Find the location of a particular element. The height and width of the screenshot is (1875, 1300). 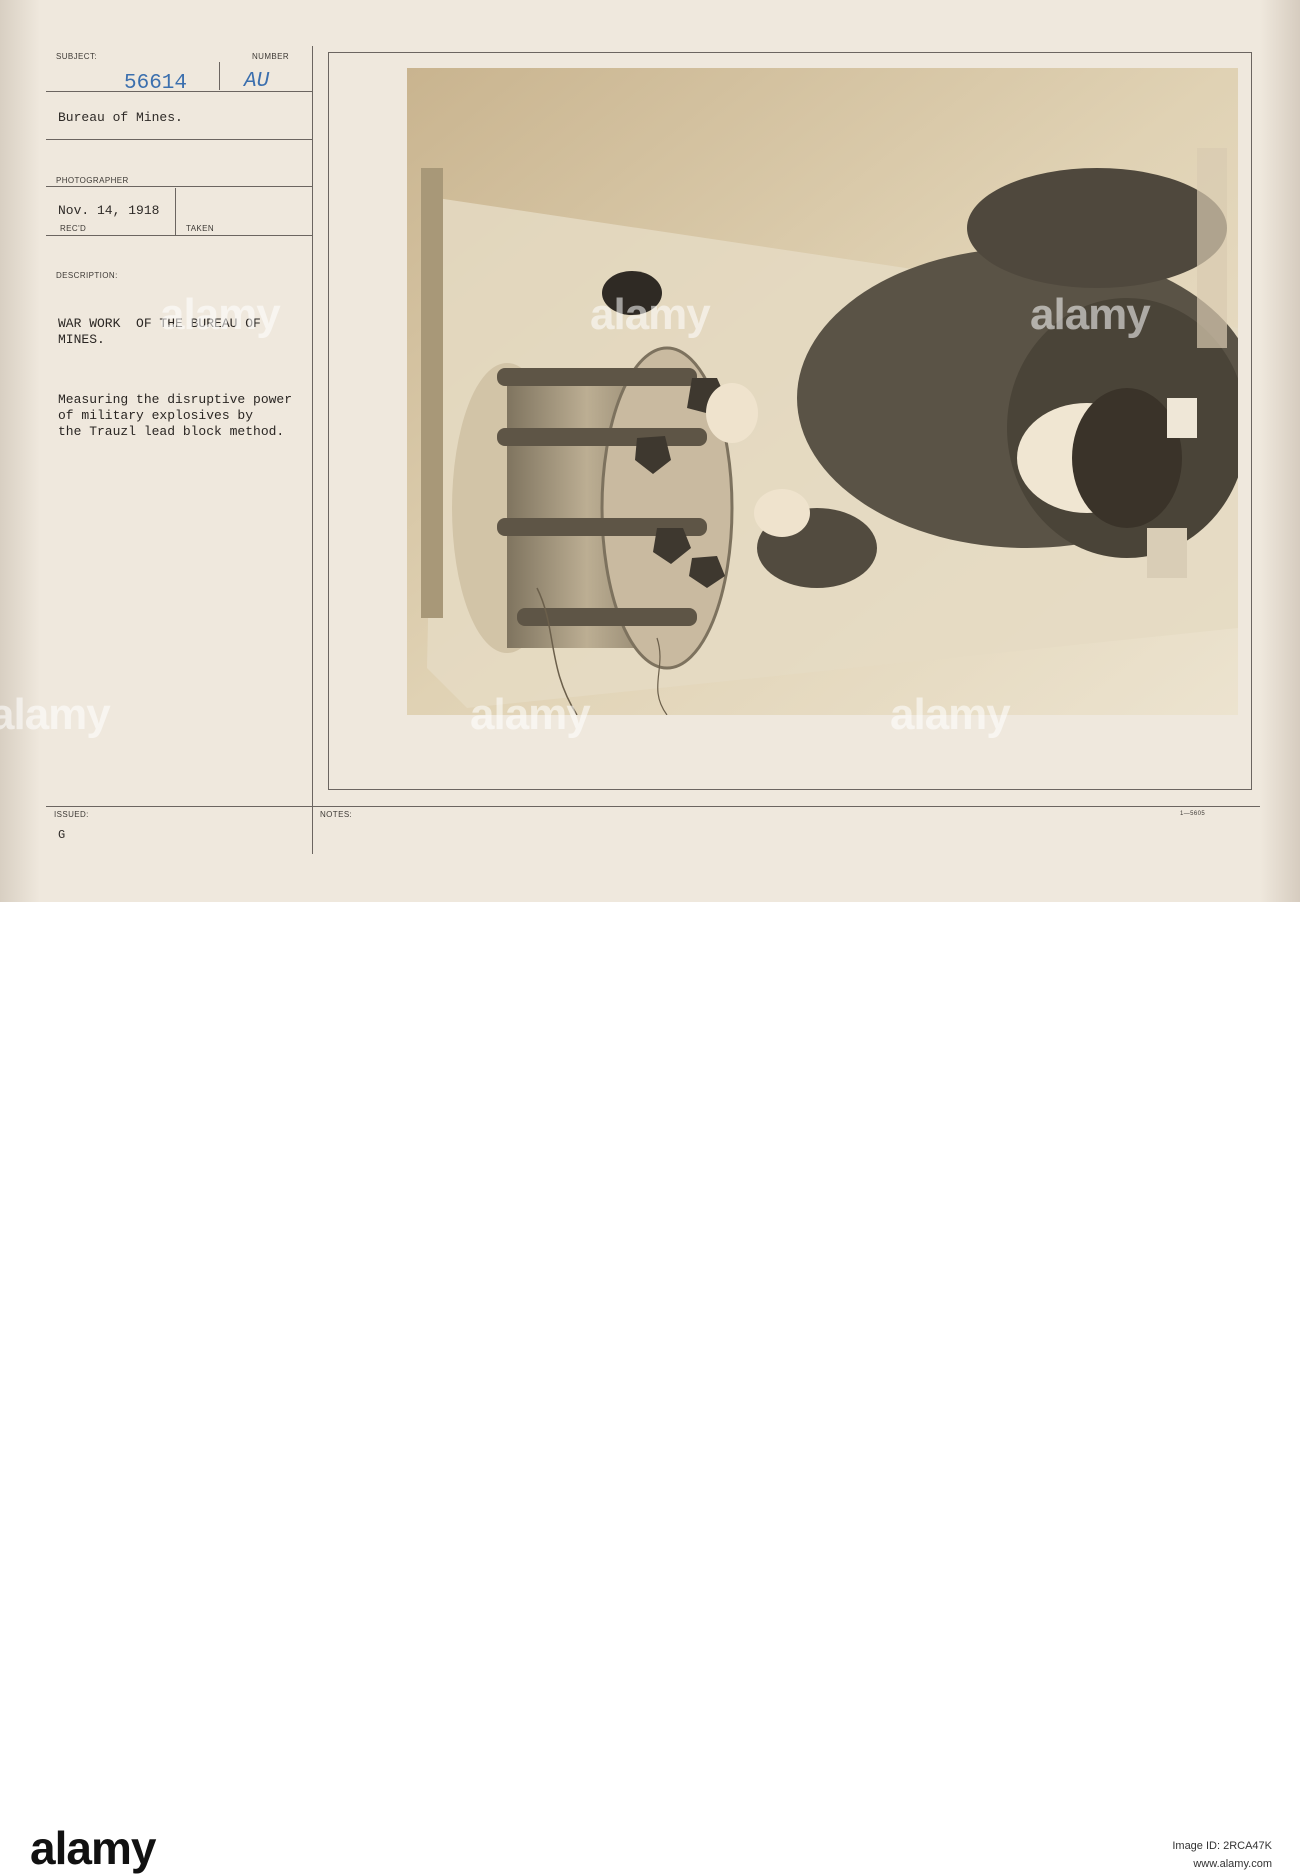

description-line-1: Measuring the disruptive power is located at coordinates (175, 399).